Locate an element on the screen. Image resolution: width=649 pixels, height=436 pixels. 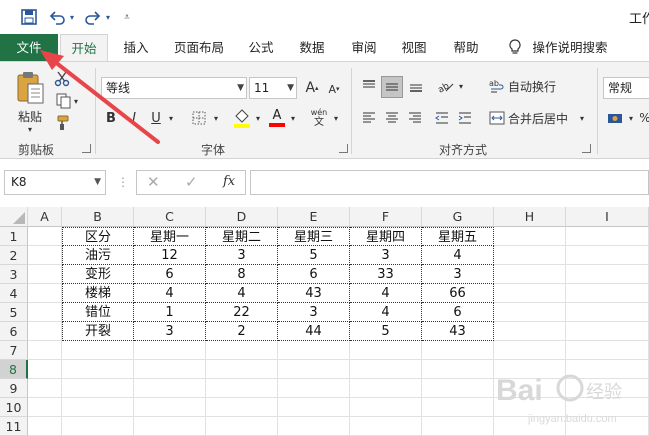
grow-font-button: A ▴ is located at coordinates (312, 88).